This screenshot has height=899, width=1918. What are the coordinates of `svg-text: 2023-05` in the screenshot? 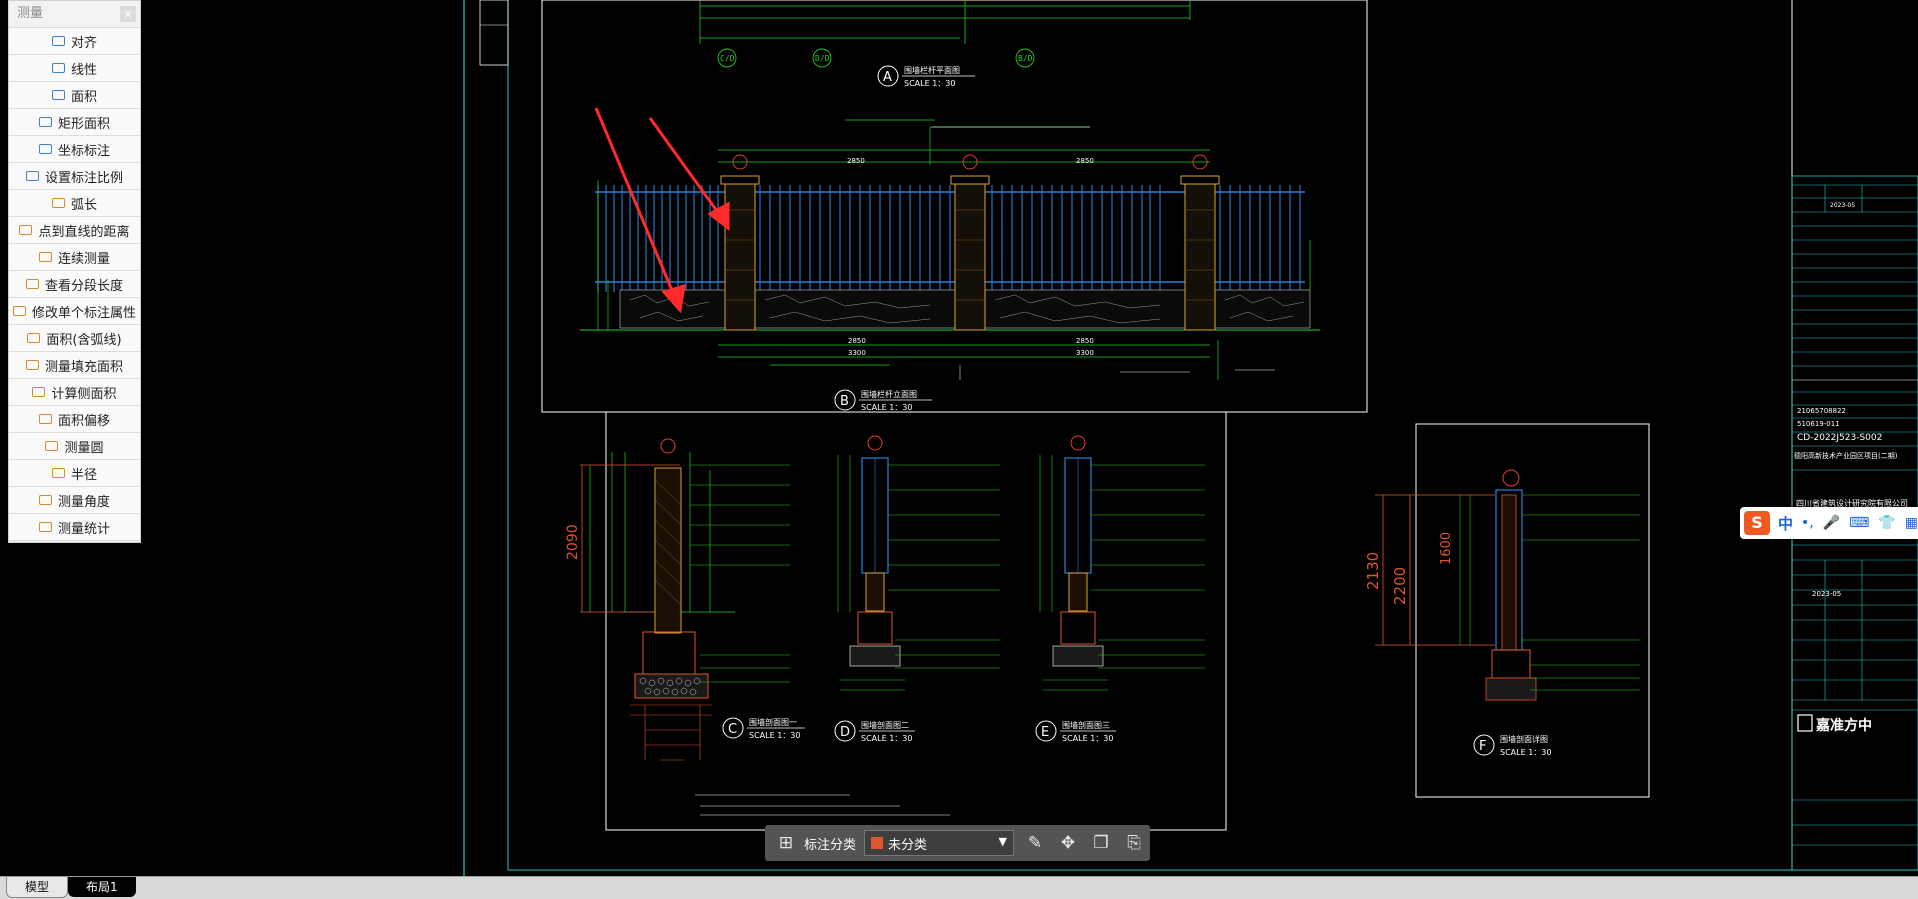 It's located at (1826, 594).